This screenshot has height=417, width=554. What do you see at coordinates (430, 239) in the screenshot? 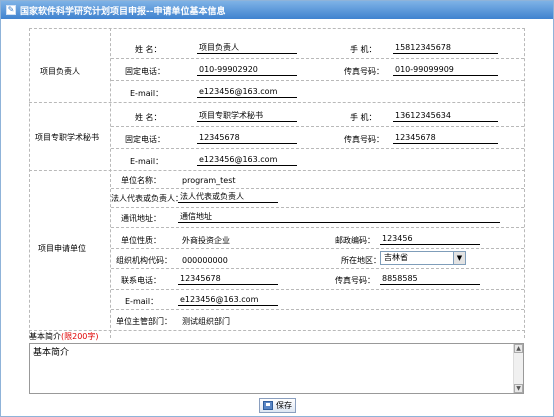
I see `unit-postcode-input: 123456` at bounding box center [430, 239].